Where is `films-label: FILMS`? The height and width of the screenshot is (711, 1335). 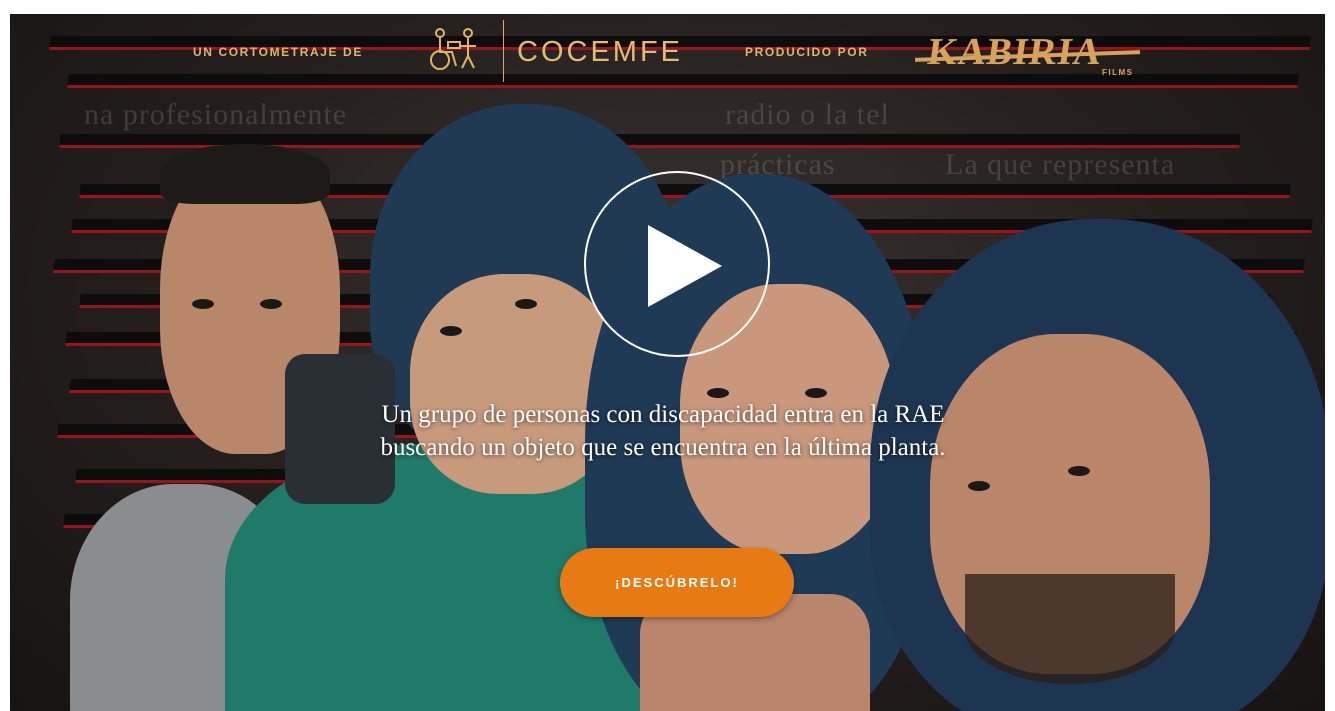
films-label: FILMS is located at coordinates (1118, 72).